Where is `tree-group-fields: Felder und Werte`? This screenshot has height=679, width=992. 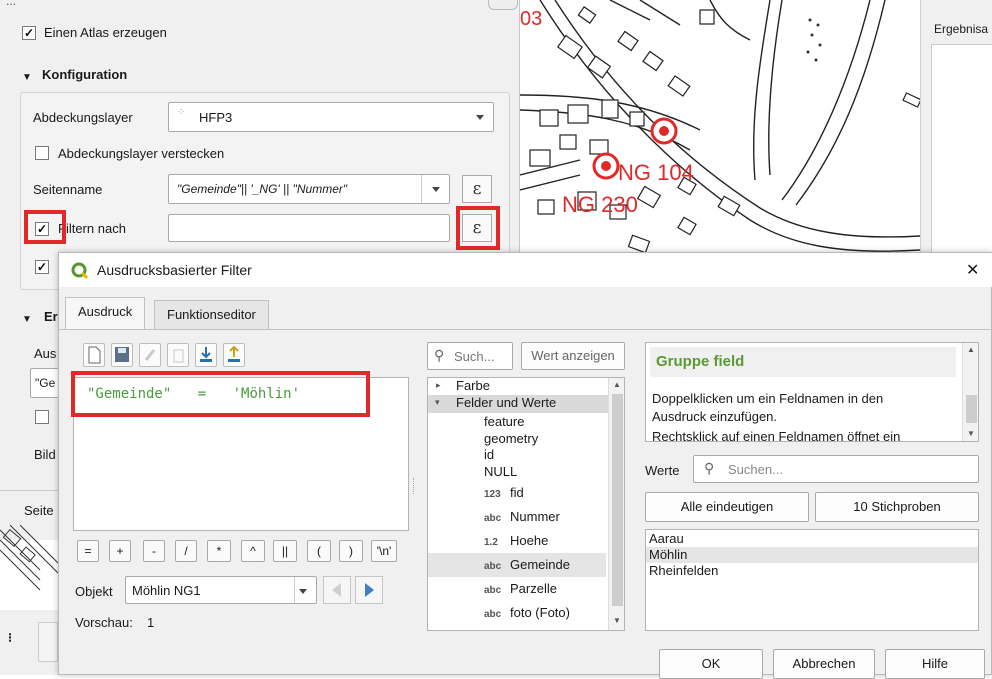 tree-group-fields: Felder und Werte is located at coordinates (506, 402).